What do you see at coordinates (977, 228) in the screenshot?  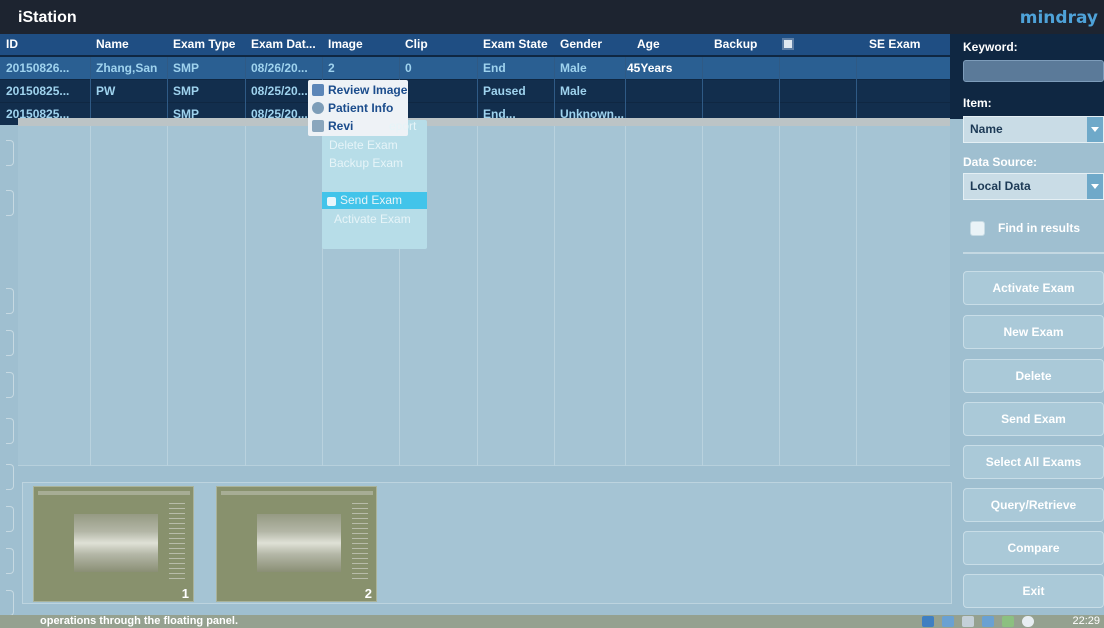 I see `find-in-results-checkbox` at bounding box center [977, 228].